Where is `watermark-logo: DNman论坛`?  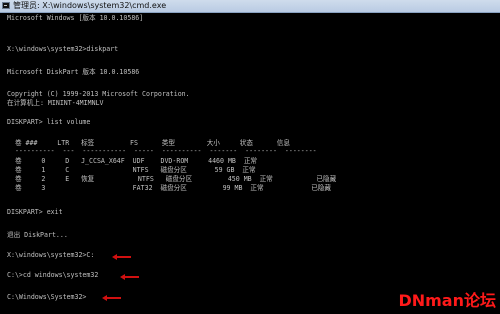 watermark-logo: DNman论坛 is located at coordinates (447, 300).